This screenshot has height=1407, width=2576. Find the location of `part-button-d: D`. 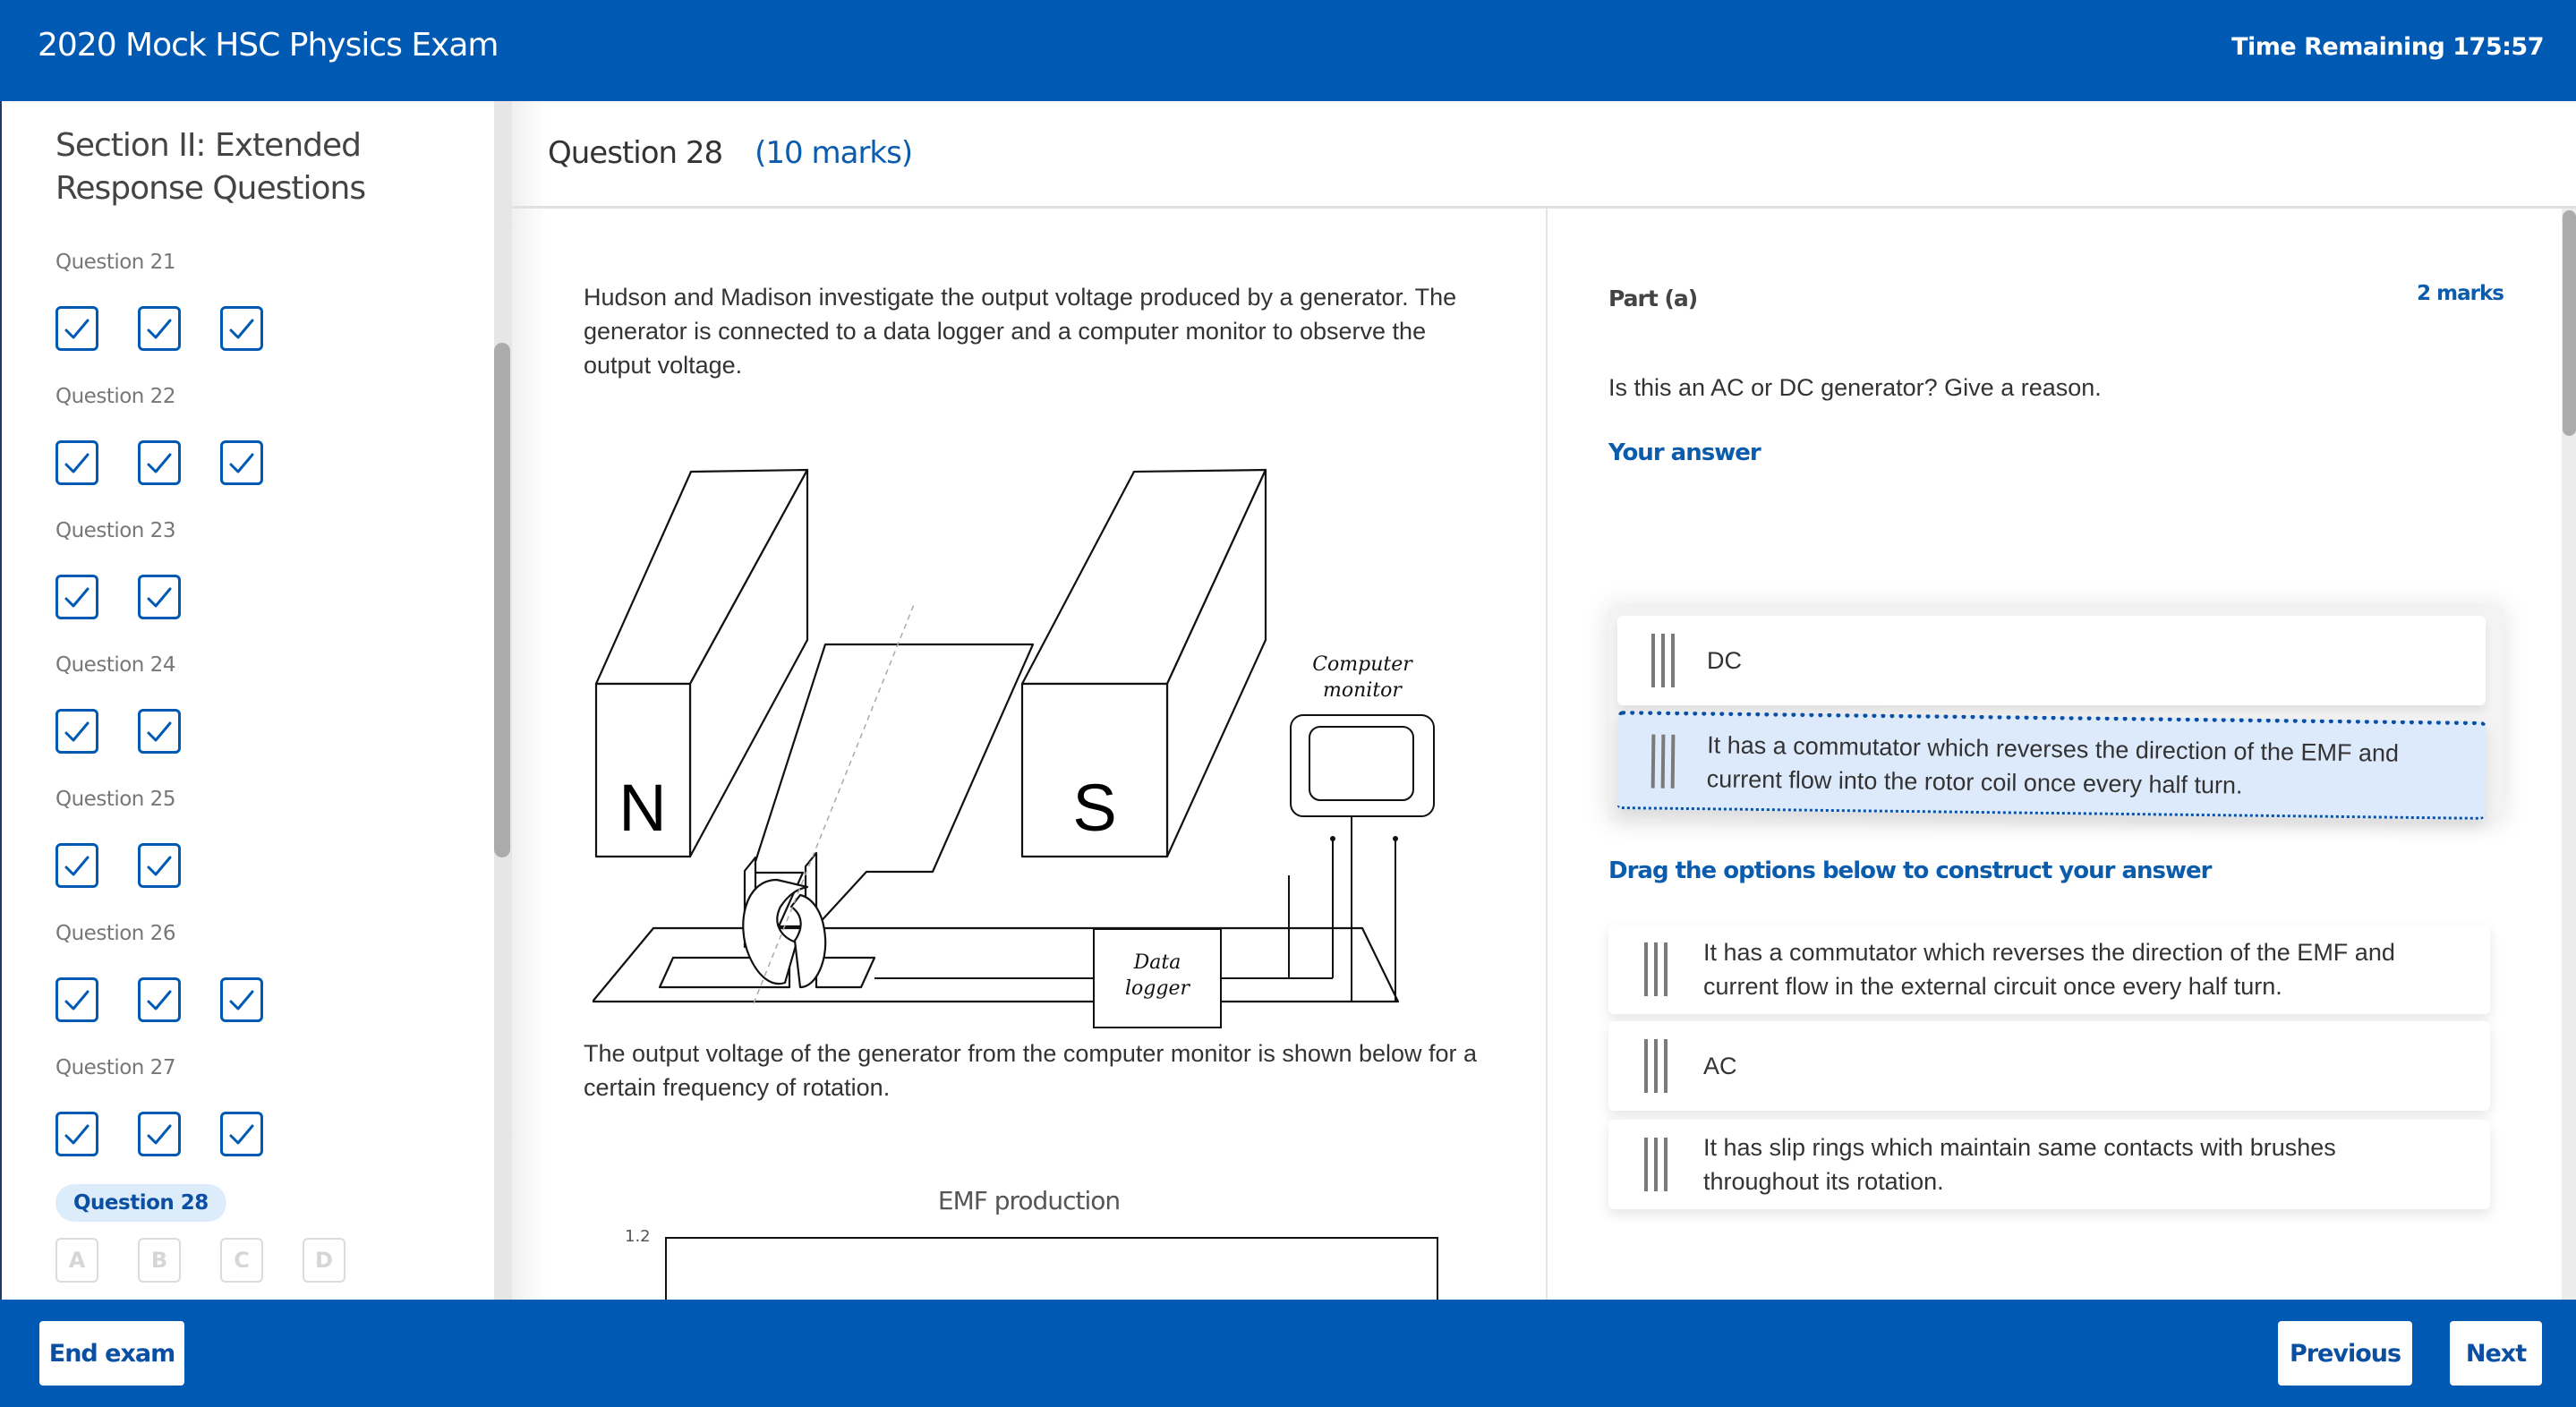

part-button-d: D is located at coordinates (324, 1260).